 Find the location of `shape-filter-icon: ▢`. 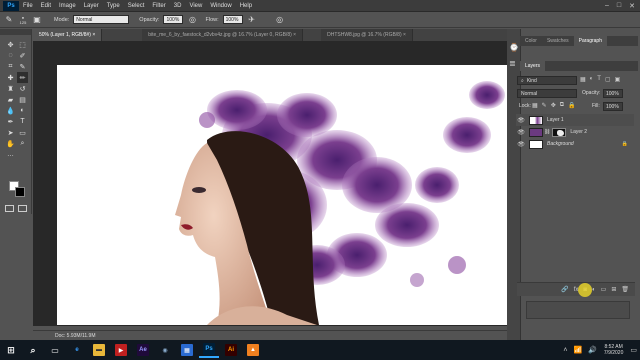

shape-filter-icon: ▢ is located at coordinates (608, 80).